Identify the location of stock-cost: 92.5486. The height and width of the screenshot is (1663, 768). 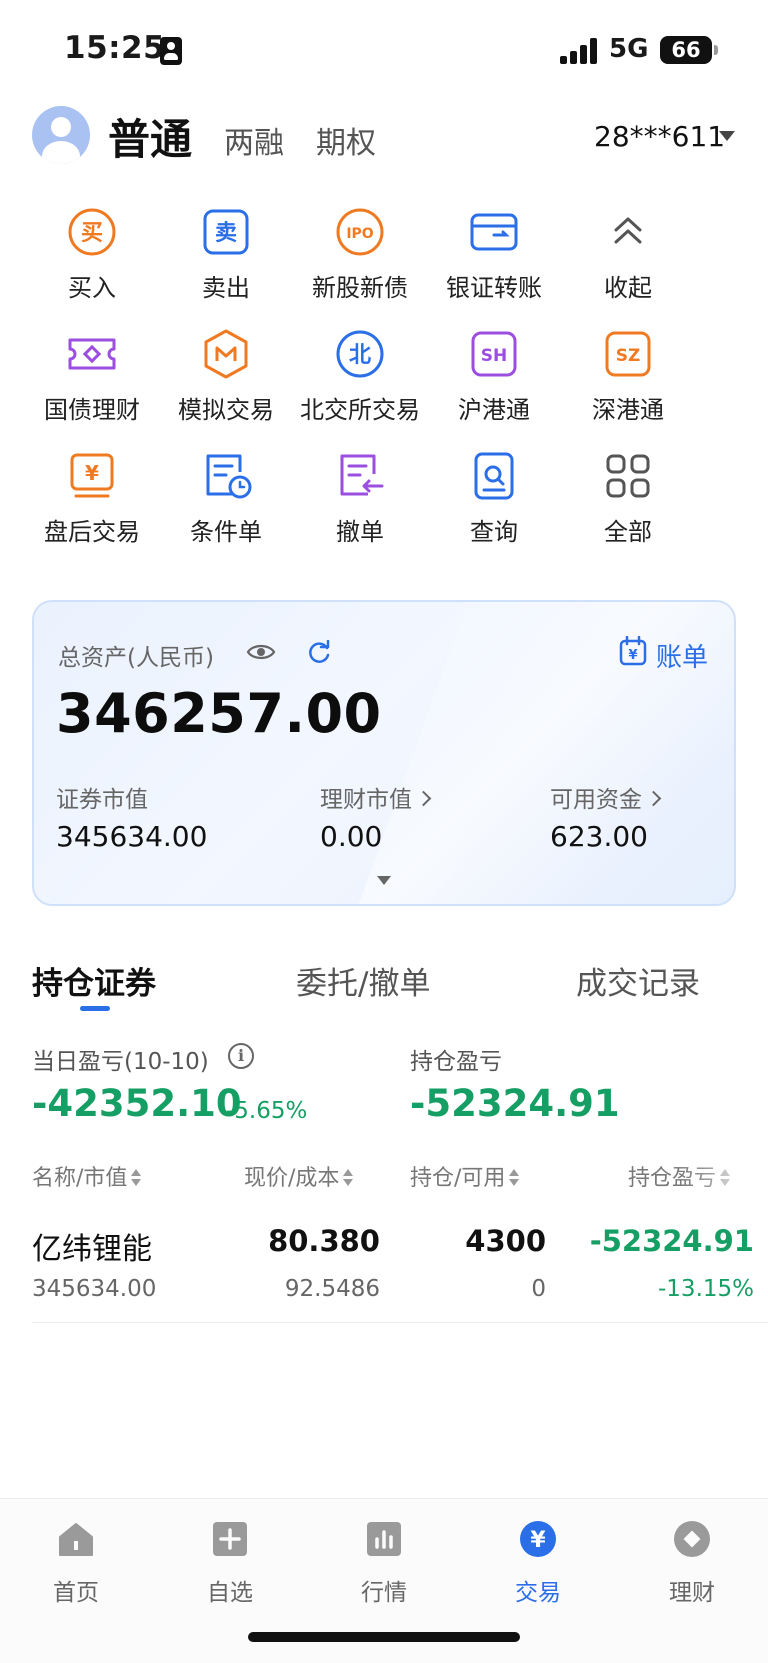
(332, 1289).